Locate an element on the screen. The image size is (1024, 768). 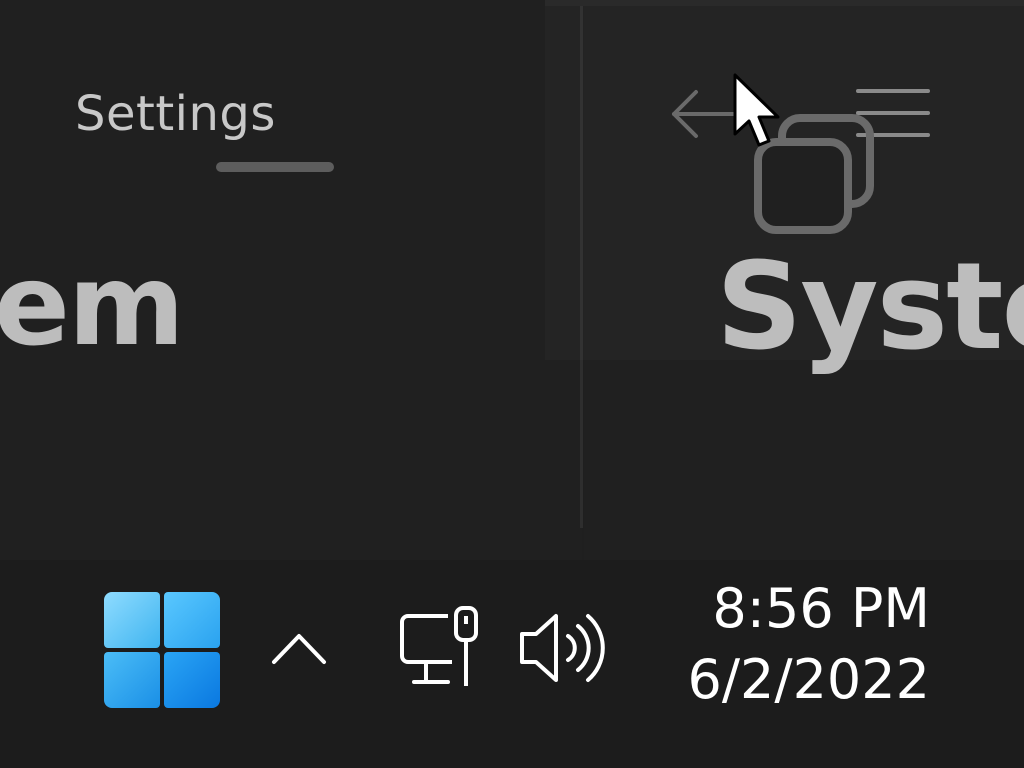
page-heading-right: Syste is located at coordinates (870, 307).